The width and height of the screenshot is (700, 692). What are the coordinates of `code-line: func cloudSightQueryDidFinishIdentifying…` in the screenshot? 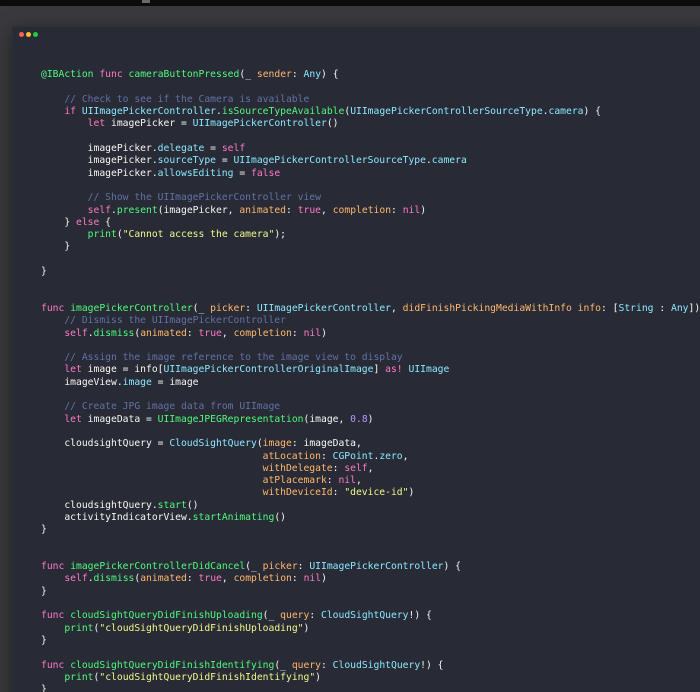 It's located at (370, 666).